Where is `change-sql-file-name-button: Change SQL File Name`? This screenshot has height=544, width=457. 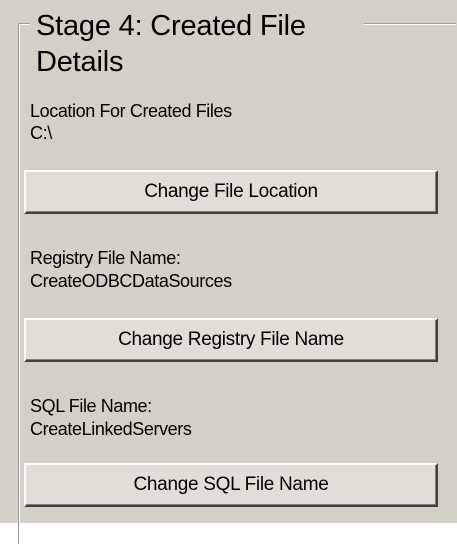 change-sql-file-name-button: Change SQL File Name is located at coordinates (231, 485).